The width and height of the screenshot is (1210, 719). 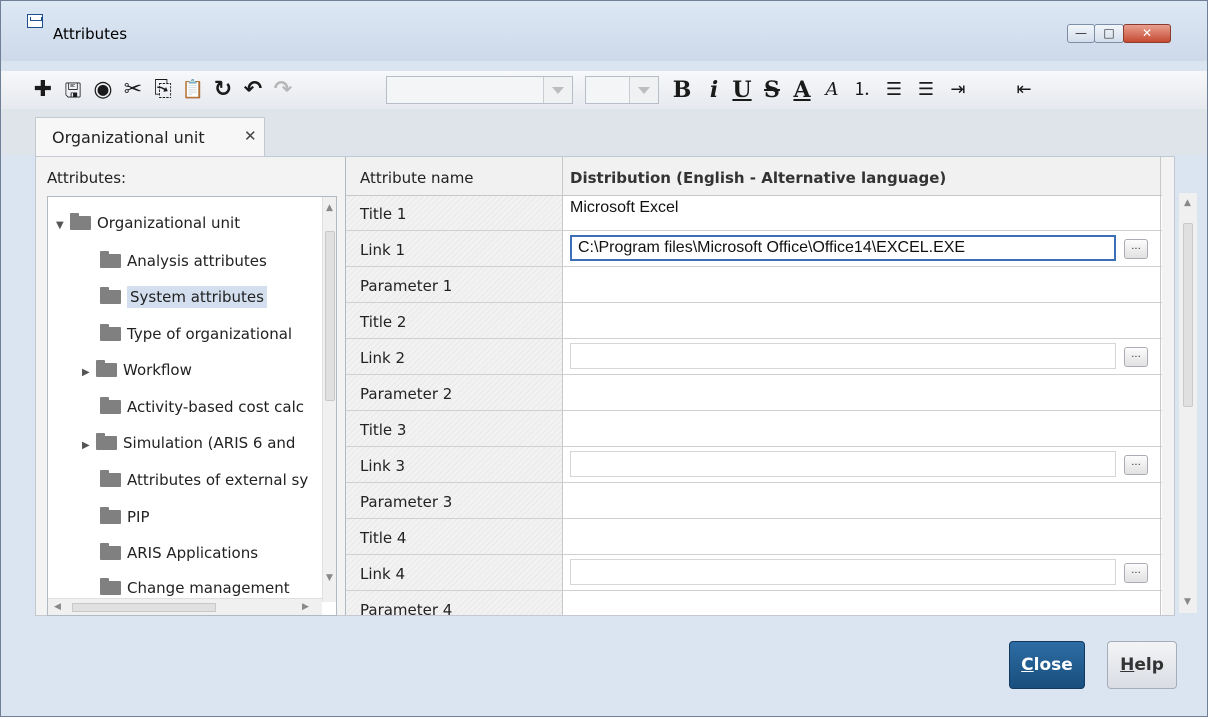 What do you see at coordinates (208, 588) in the screenshot?
I see `tree-item-label: Change management` at bounding box center [208, 588].